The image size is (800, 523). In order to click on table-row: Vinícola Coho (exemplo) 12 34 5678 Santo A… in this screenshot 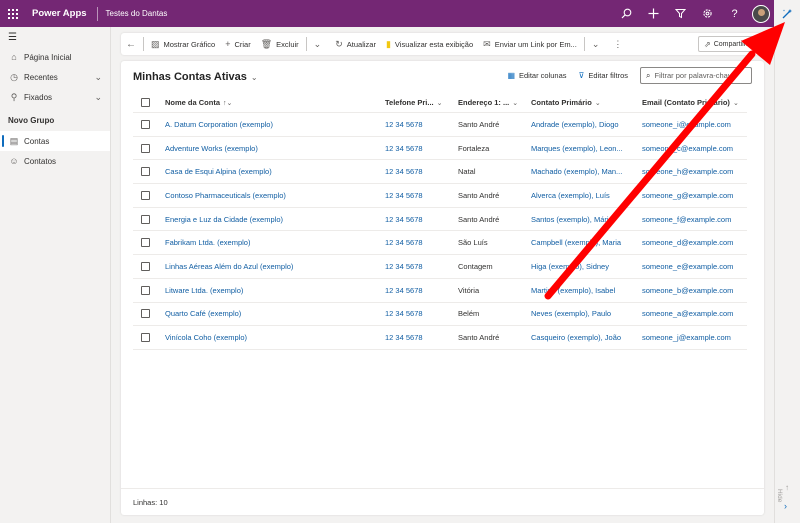, I will do `click(440, 338)`.